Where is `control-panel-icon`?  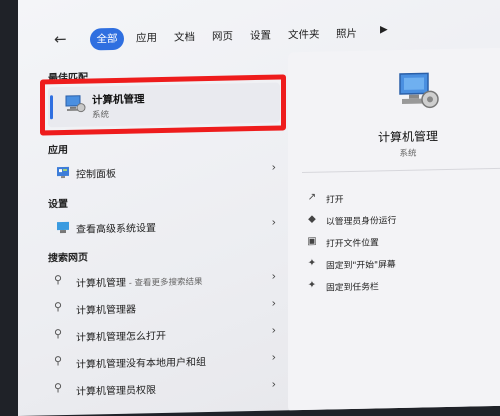 control-panel-icon is located at coordinates (63, 172).